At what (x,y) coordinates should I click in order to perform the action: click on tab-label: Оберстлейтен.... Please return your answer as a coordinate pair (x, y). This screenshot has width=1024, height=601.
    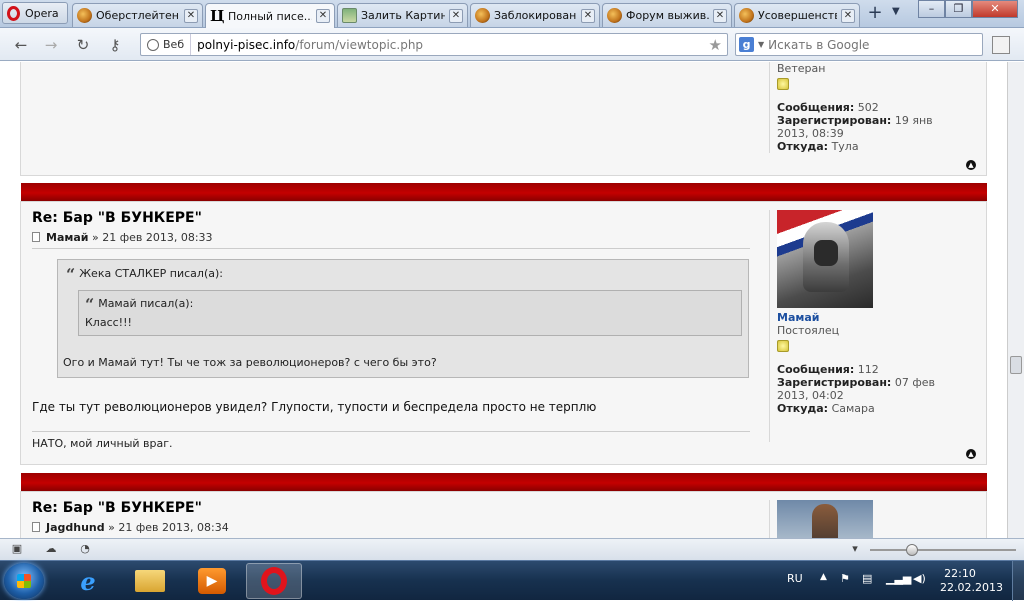
    Looking at the image, I should click on (138, 15).